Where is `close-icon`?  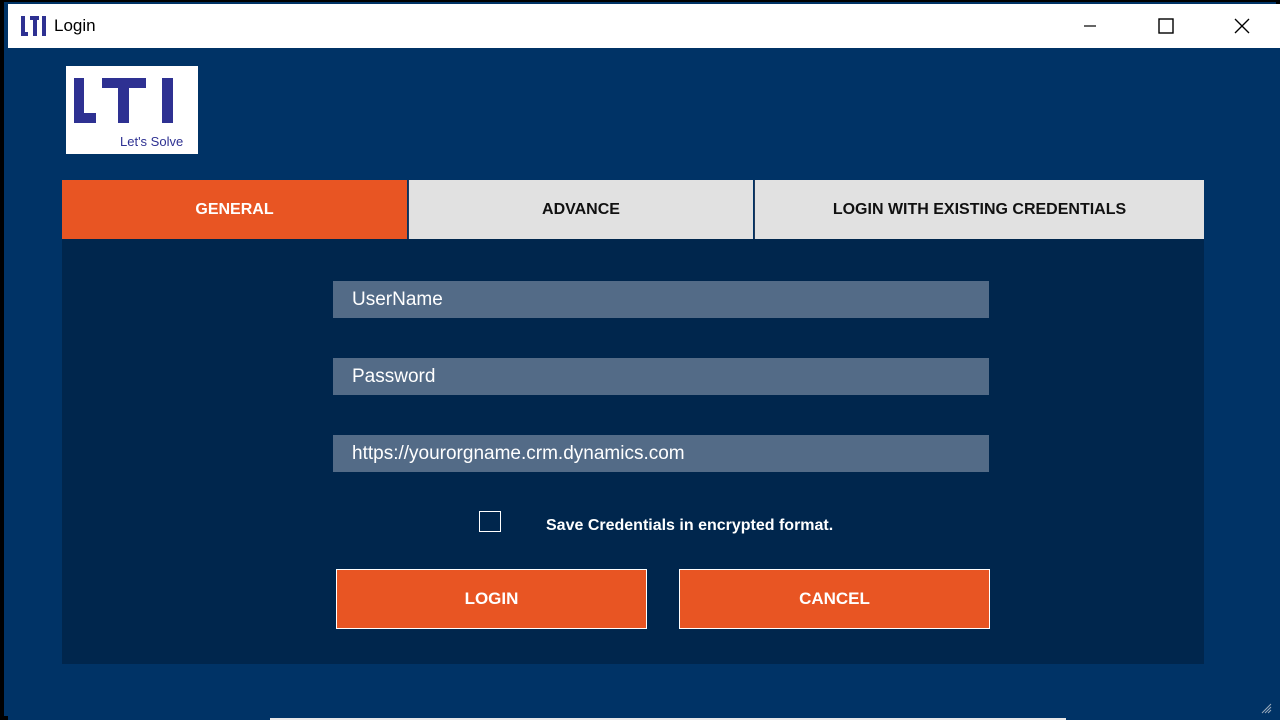 close-icon is located at coordinates (1242, 26).